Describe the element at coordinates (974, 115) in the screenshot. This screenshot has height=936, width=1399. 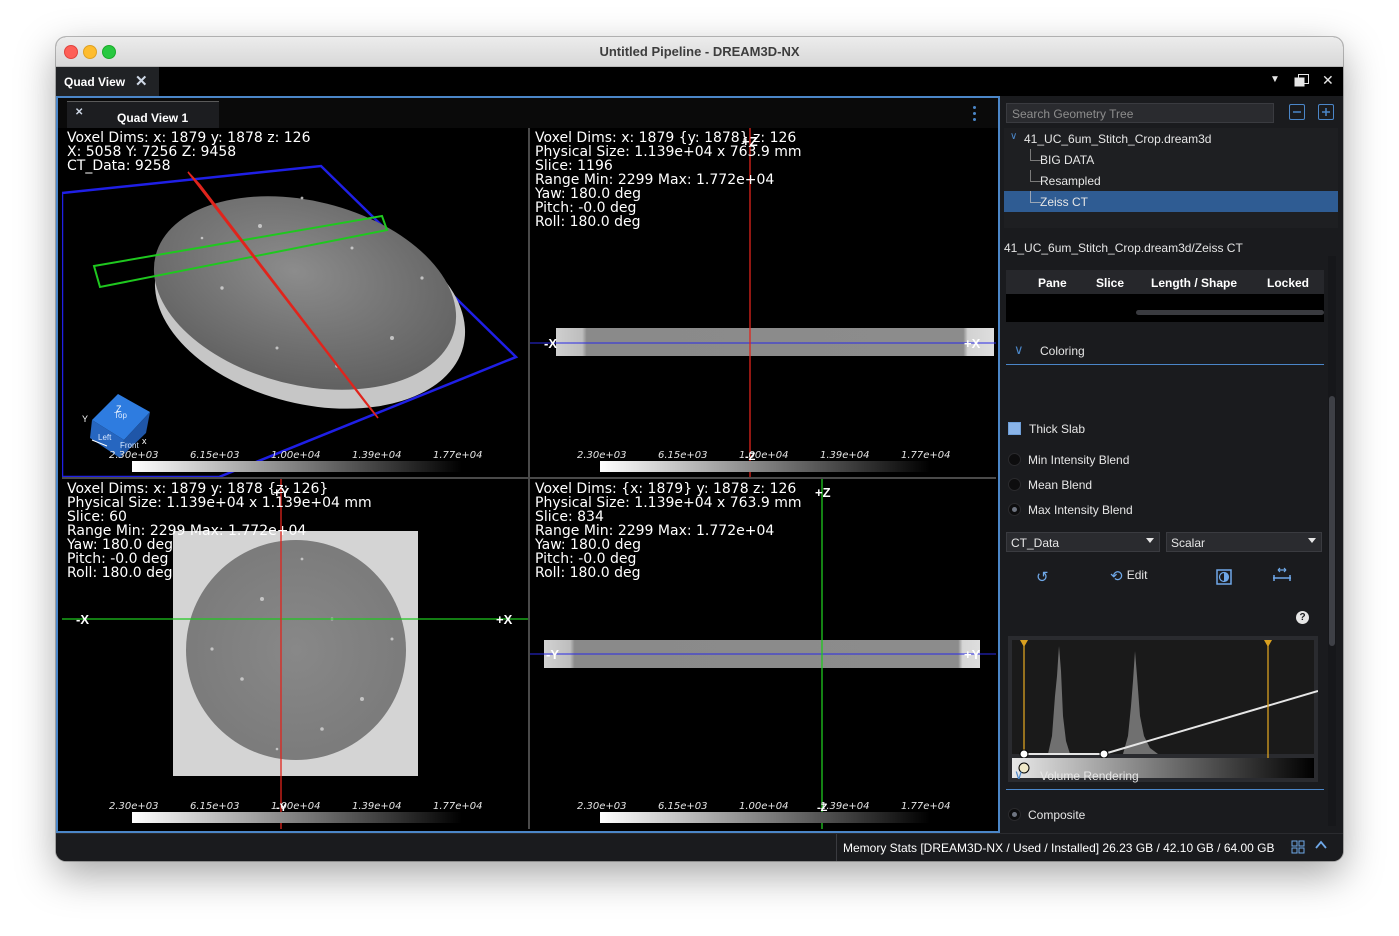
I see `kebab-menu-icon` at that location.